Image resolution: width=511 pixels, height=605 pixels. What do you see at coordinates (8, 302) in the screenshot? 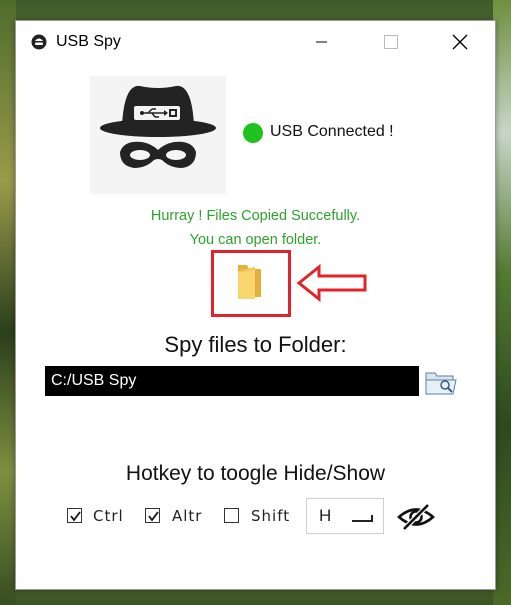
I see `desktop-background-left` at bounding box center [8, 302].